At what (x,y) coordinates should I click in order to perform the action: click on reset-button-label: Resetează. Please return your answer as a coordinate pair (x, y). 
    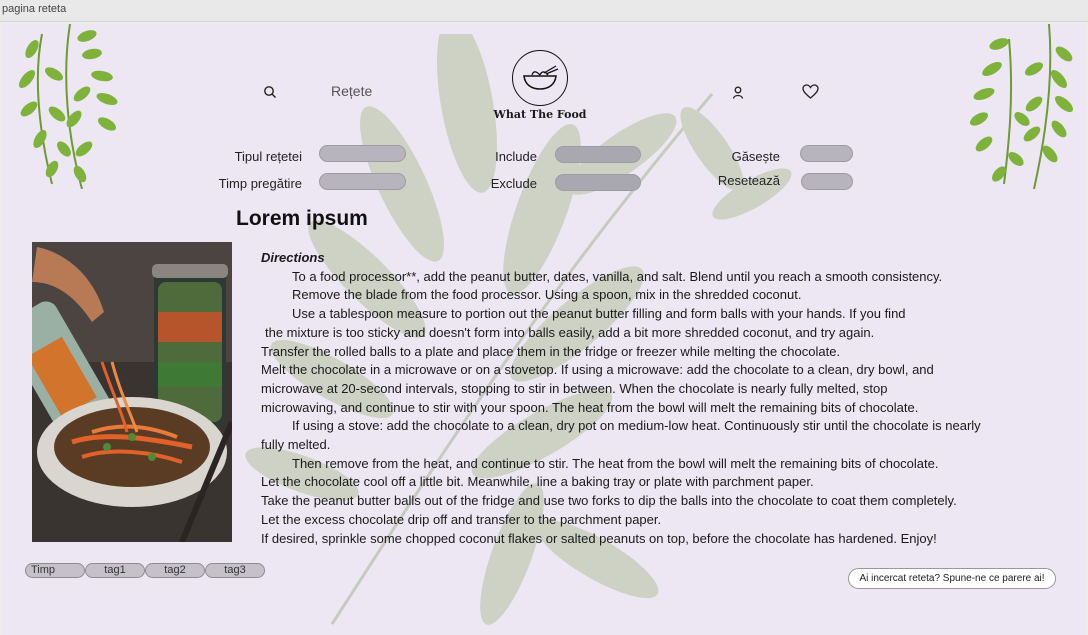
    Looking at the image, I should click on (748, 180).